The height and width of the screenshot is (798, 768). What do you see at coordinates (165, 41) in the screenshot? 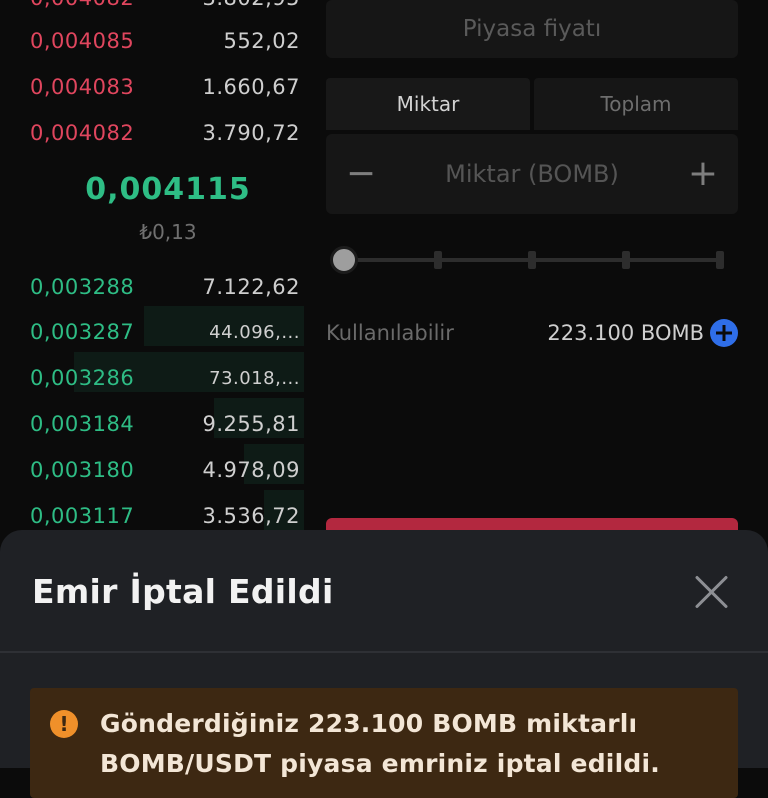
I see `ask-row: 0,004085 552,02` at bounding box center [165, 41].